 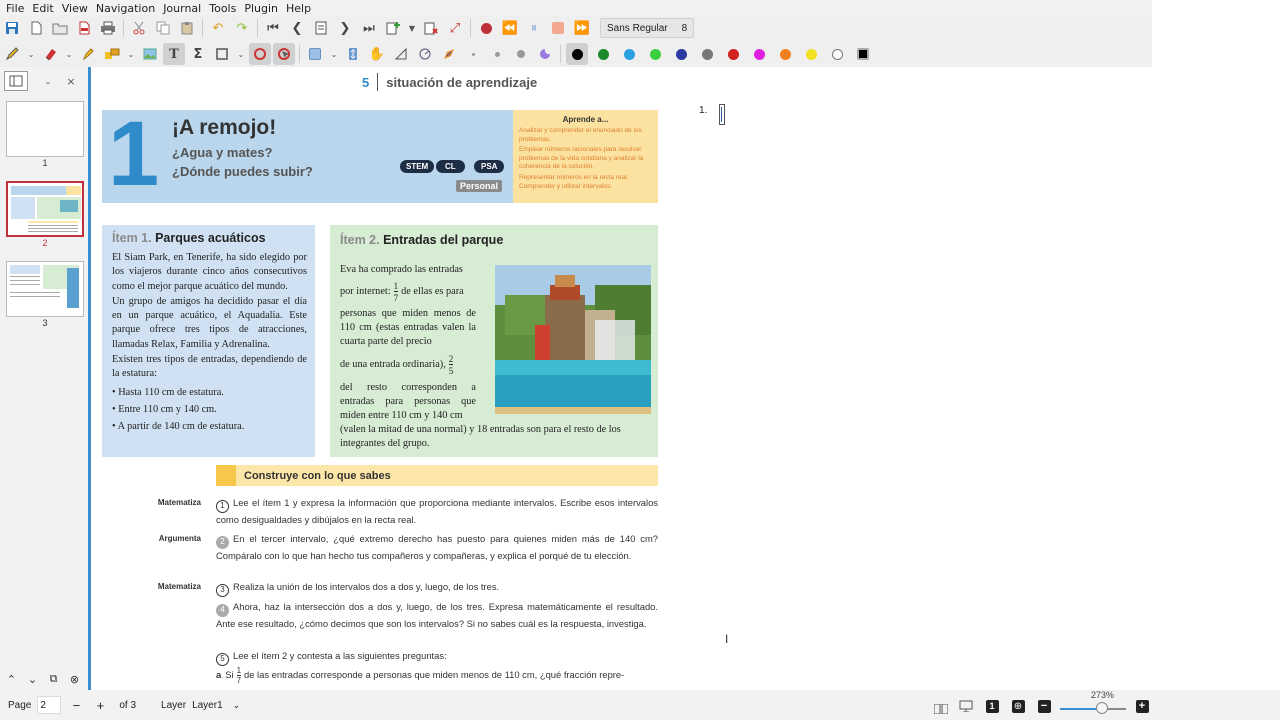 What do you see at coordinates (108, 28) in the screenshot?
I see `print-icon` at bounding box center [108, 28].